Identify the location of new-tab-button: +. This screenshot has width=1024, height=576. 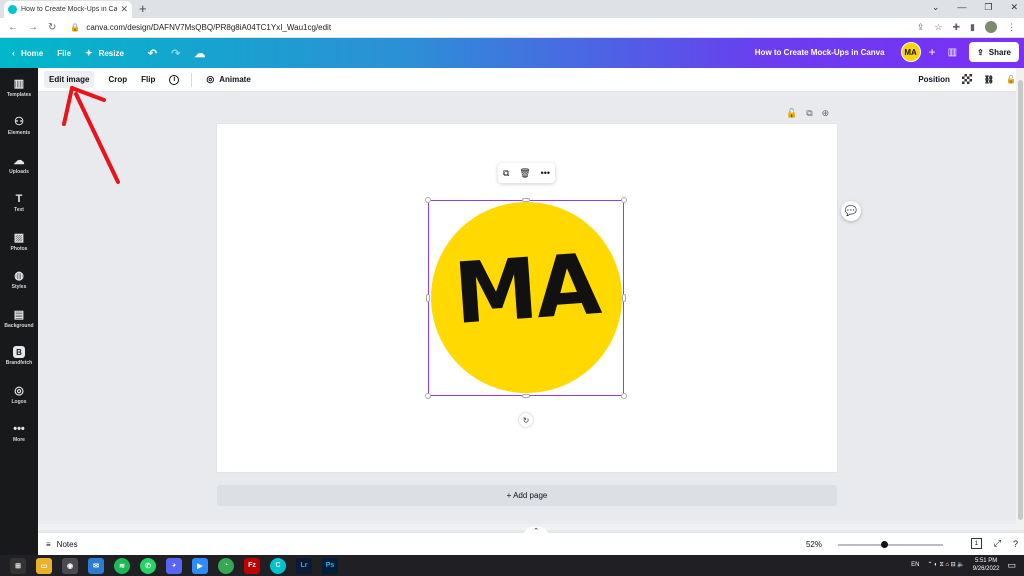
(143, 8).